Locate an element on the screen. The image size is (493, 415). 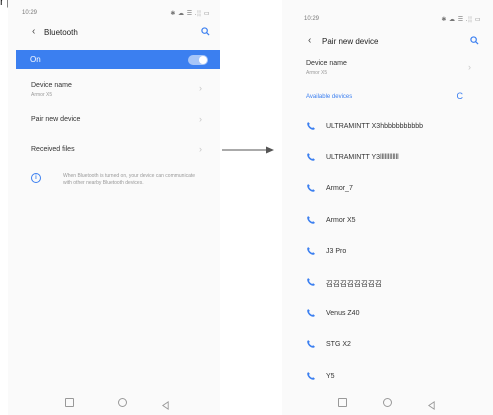
received-files-row: Received files › is located at coordinates (114, 151).